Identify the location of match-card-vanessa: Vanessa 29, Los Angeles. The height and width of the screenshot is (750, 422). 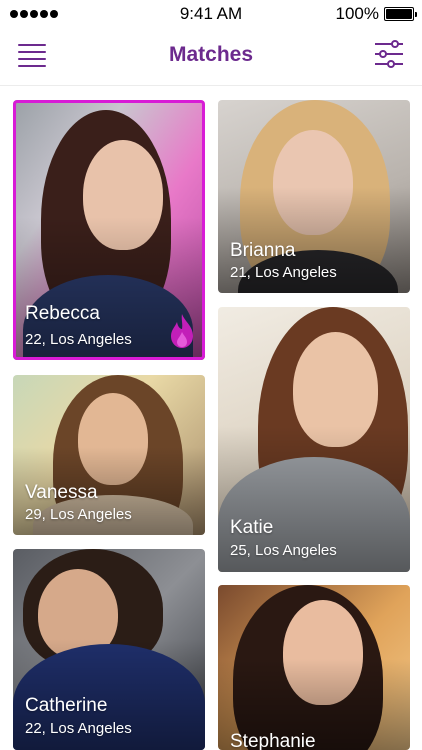
(109, 455).